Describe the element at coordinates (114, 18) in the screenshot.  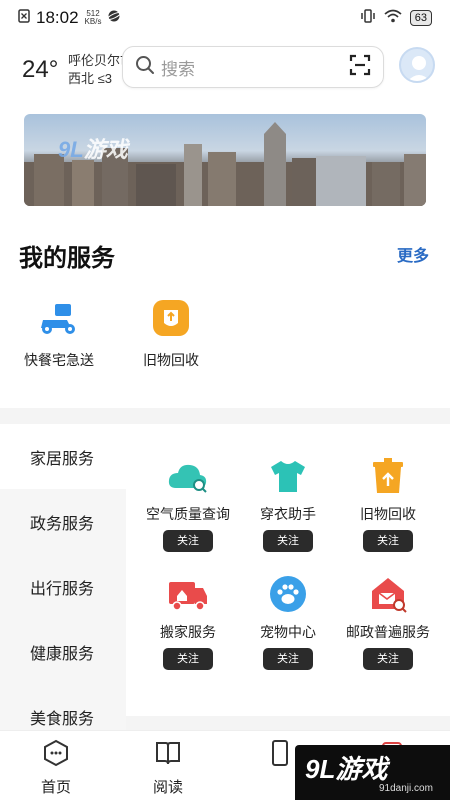
I see `planet-icon` at that location.